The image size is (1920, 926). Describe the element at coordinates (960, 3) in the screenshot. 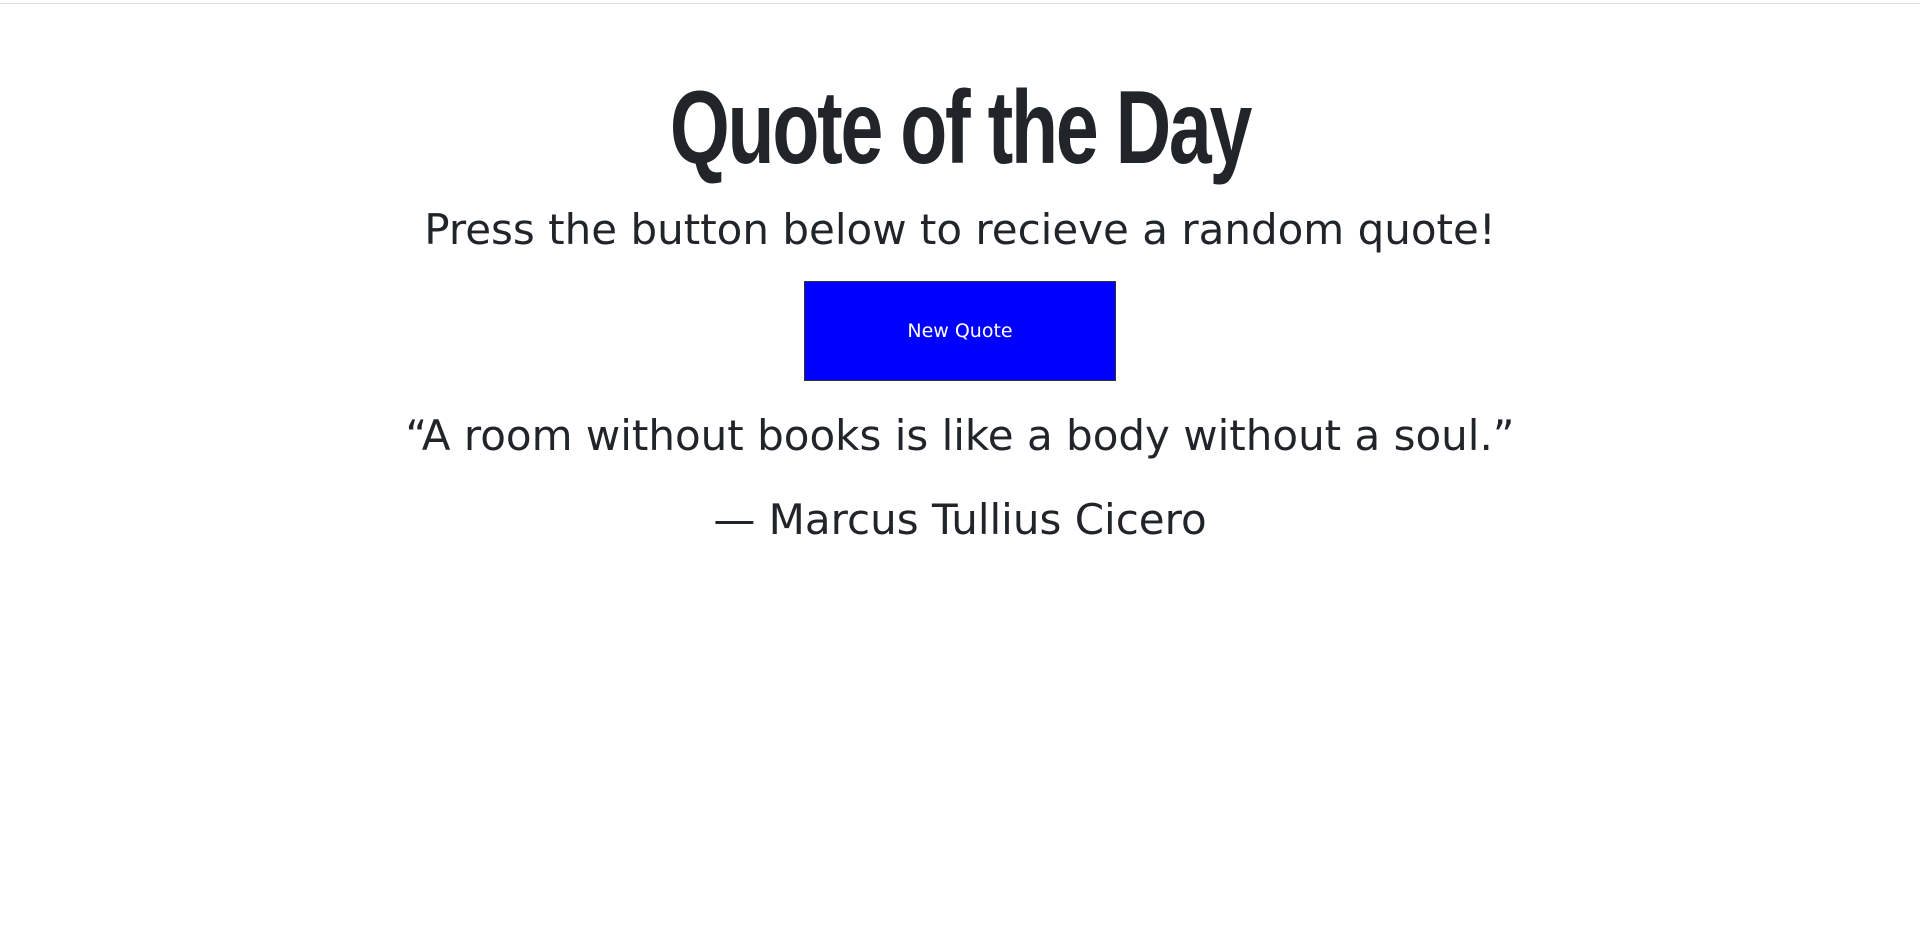

I see `top-divider` at that location.